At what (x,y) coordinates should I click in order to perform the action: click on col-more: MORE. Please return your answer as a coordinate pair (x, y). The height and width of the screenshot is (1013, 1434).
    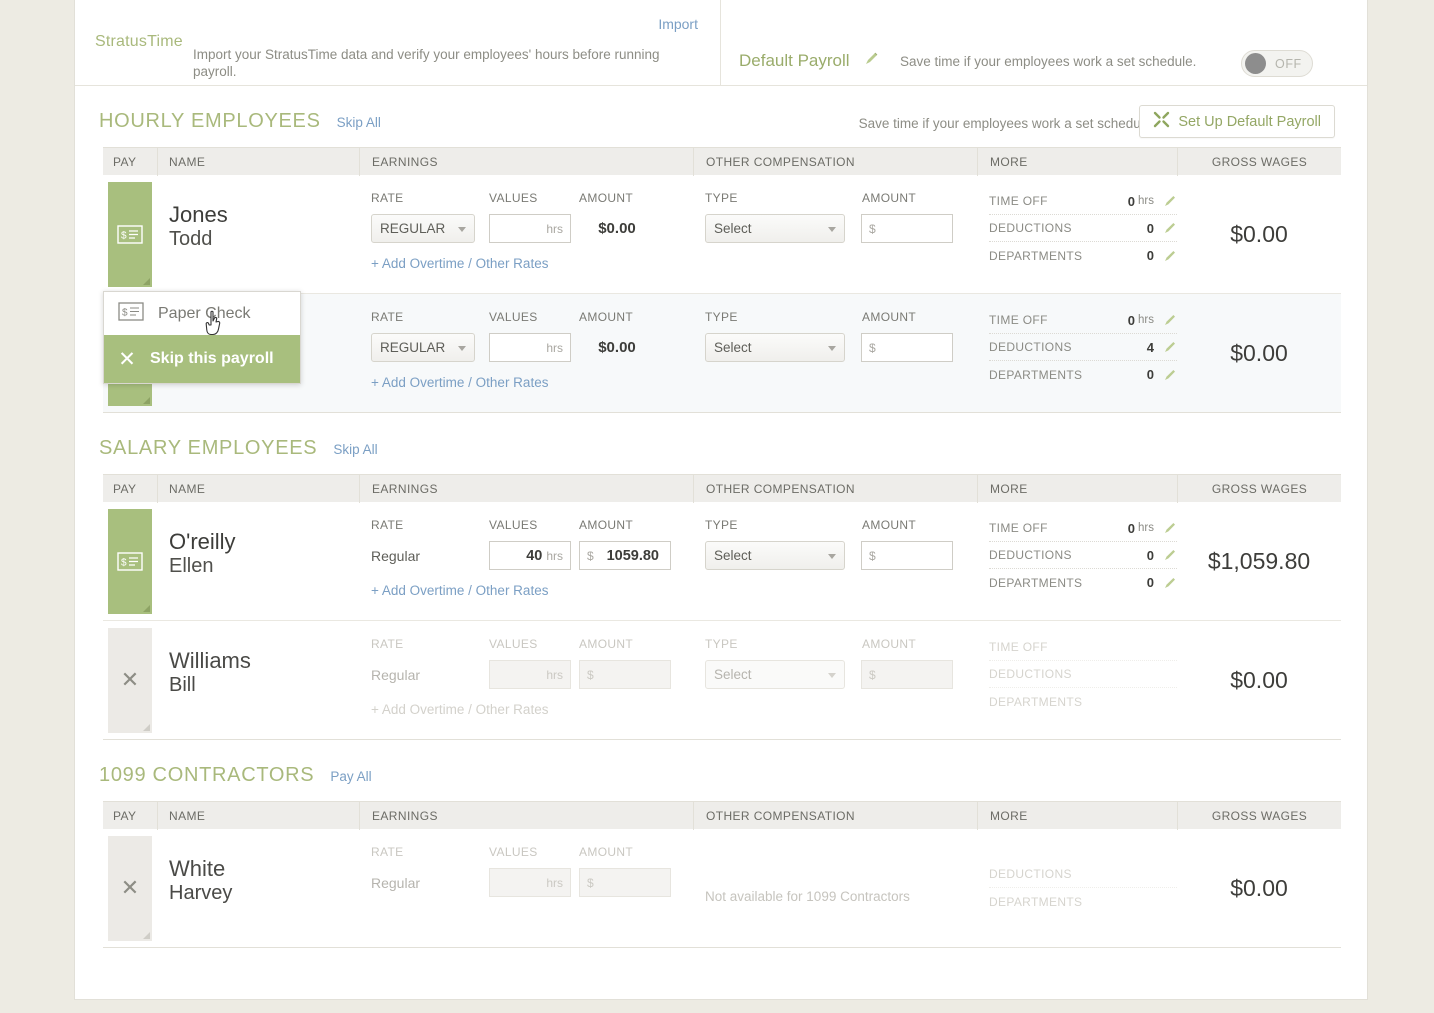
    Looking at the image, I should click on (1077, 488).